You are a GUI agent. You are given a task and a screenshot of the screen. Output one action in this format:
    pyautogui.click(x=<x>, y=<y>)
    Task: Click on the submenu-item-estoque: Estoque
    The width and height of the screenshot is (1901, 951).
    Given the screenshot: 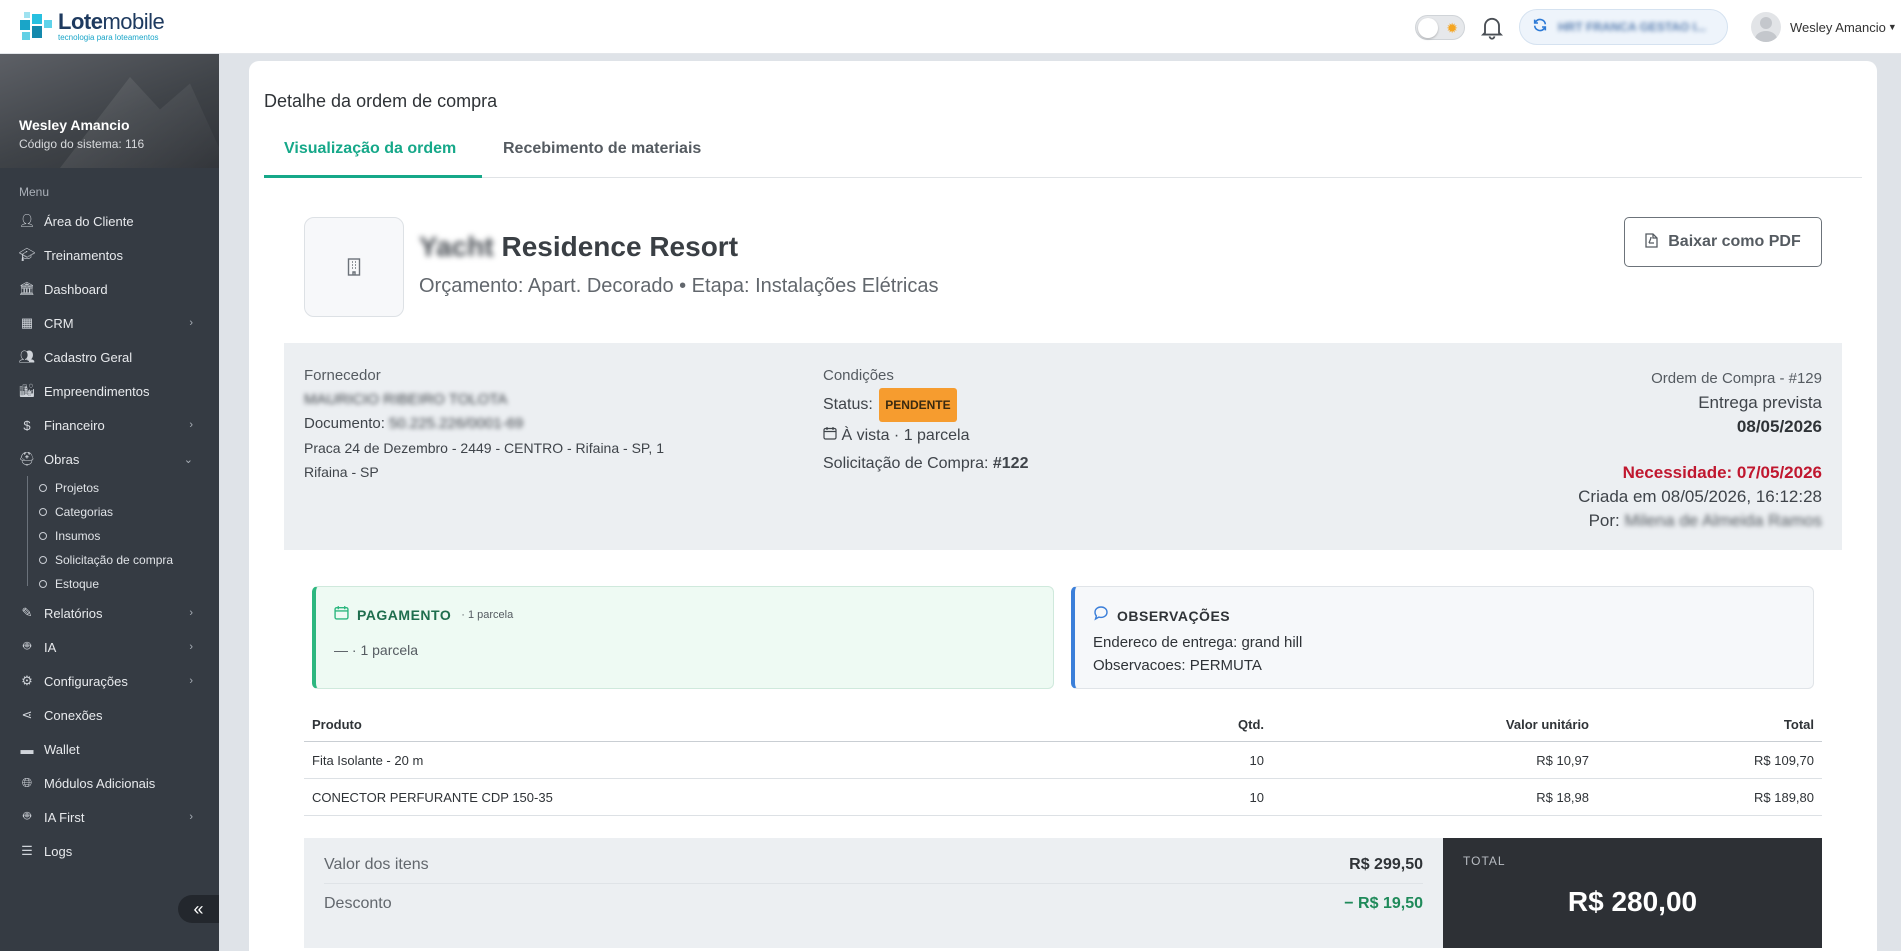 What is the action you would take?
    pyautogui.click(x=124, y=584)
    